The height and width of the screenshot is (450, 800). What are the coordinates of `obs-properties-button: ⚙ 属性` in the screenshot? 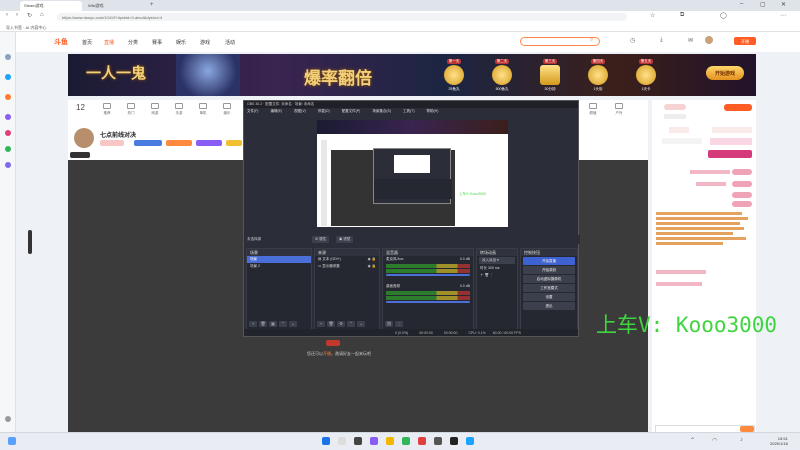 It's located at (321, 239).